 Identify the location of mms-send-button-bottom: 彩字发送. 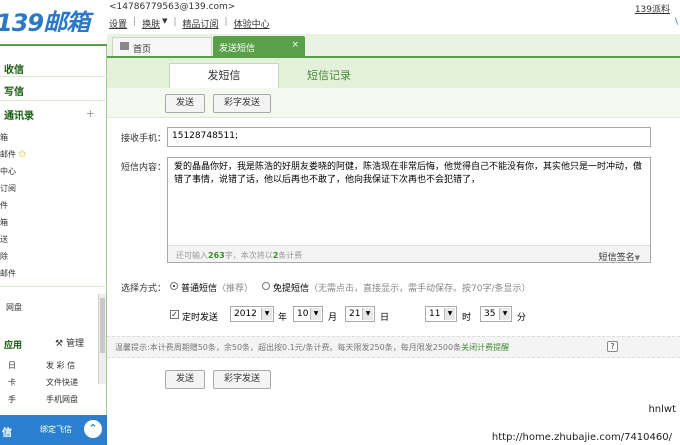
(242, 379).